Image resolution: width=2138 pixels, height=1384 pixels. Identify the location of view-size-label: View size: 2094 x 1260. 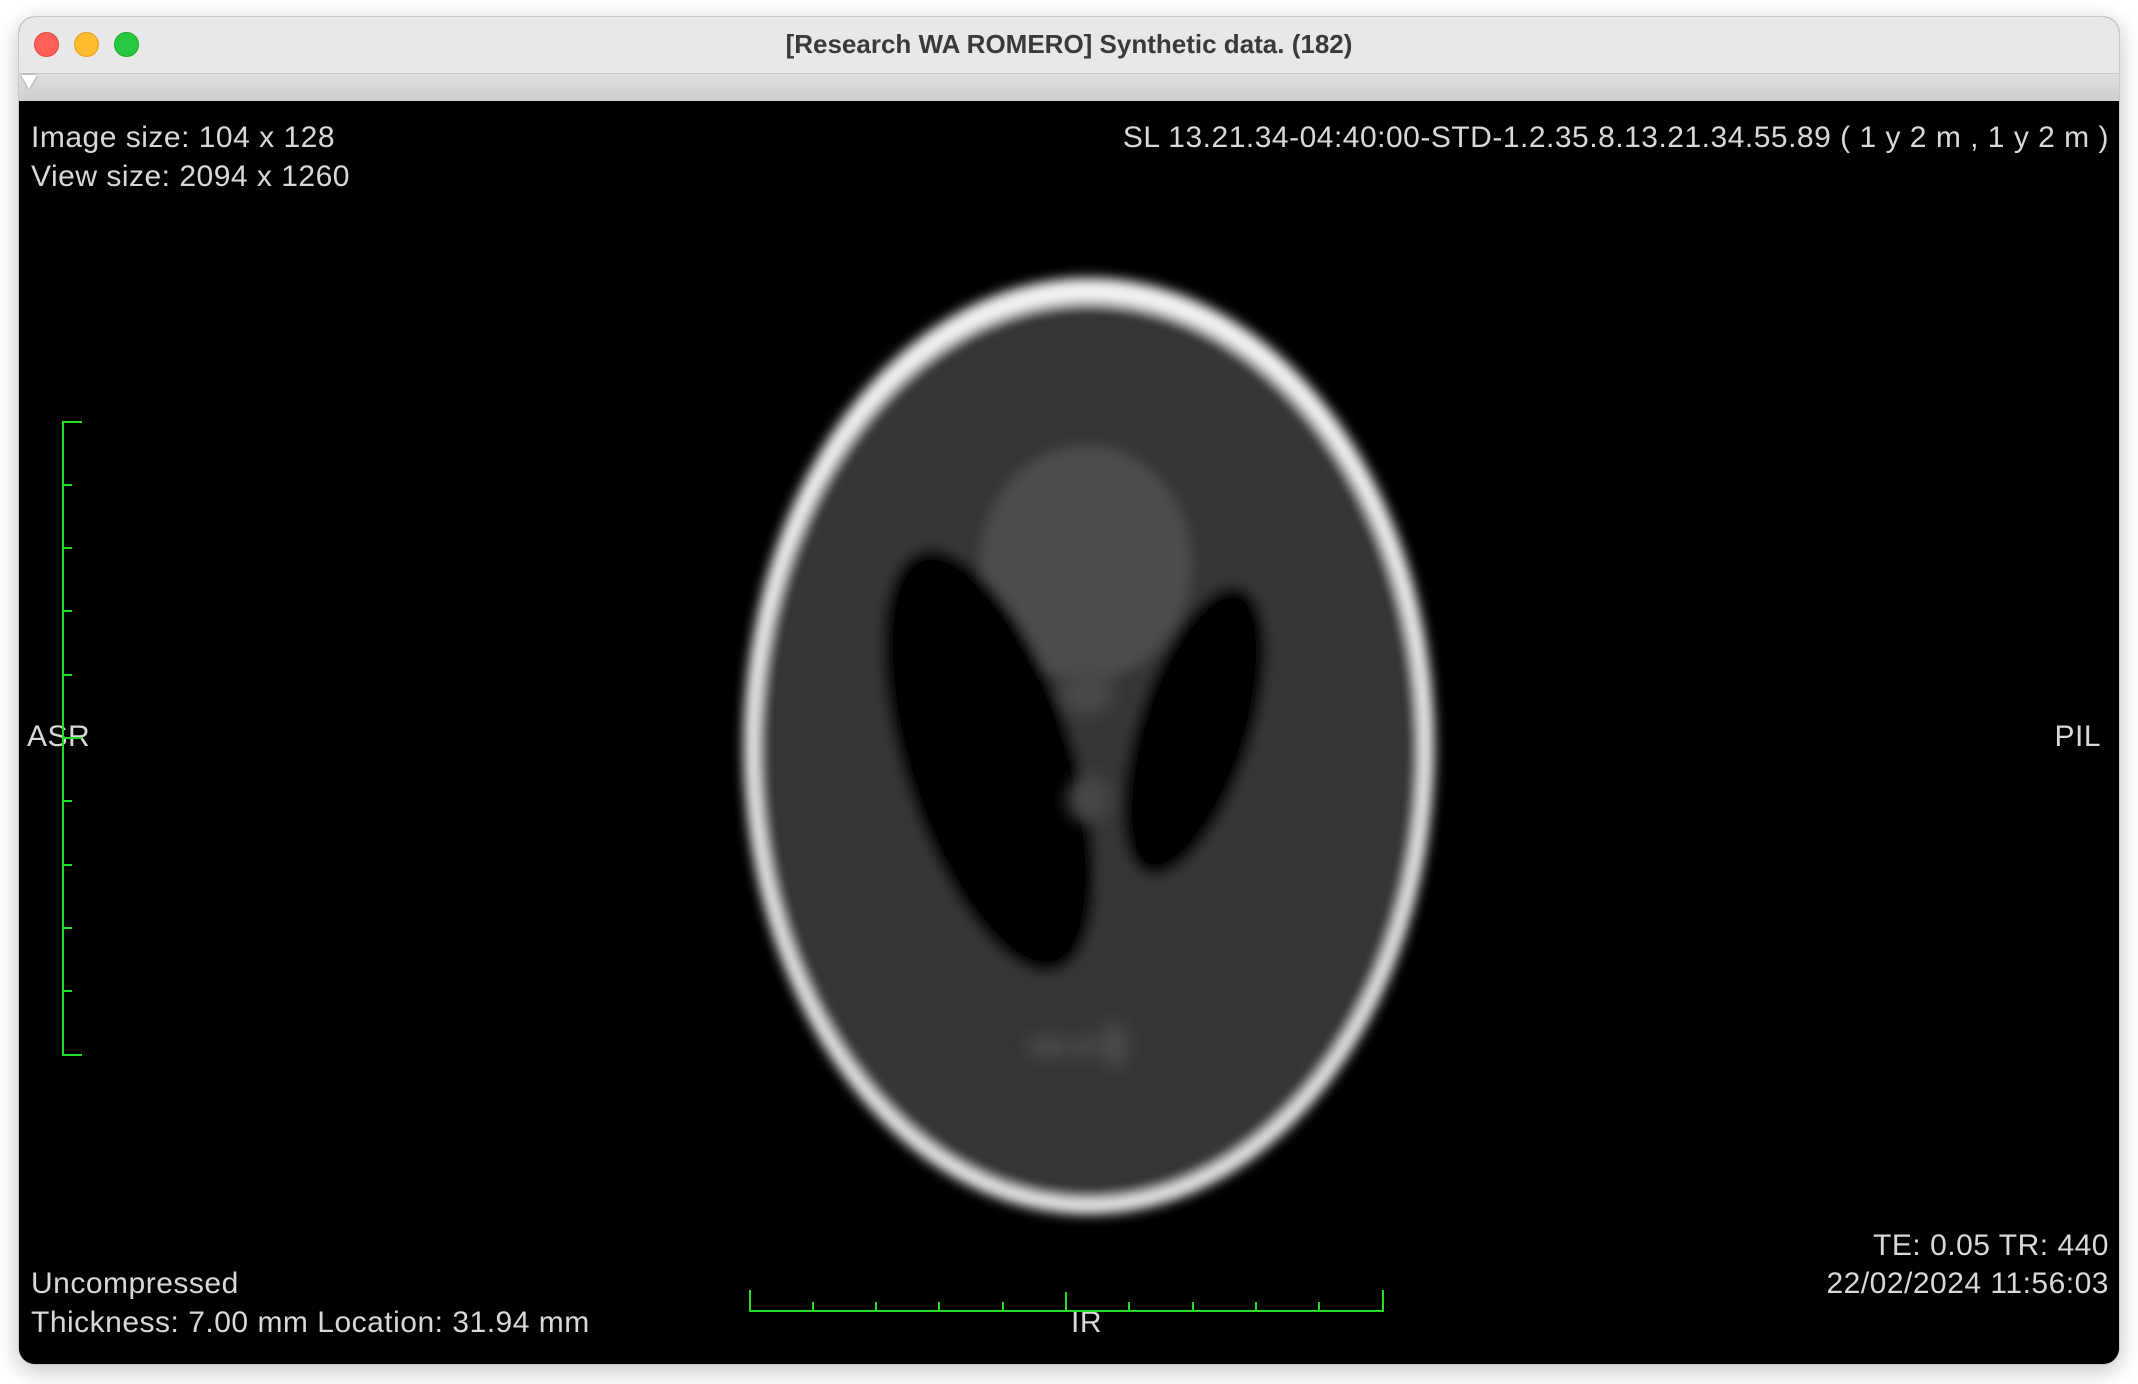
(190, 176).